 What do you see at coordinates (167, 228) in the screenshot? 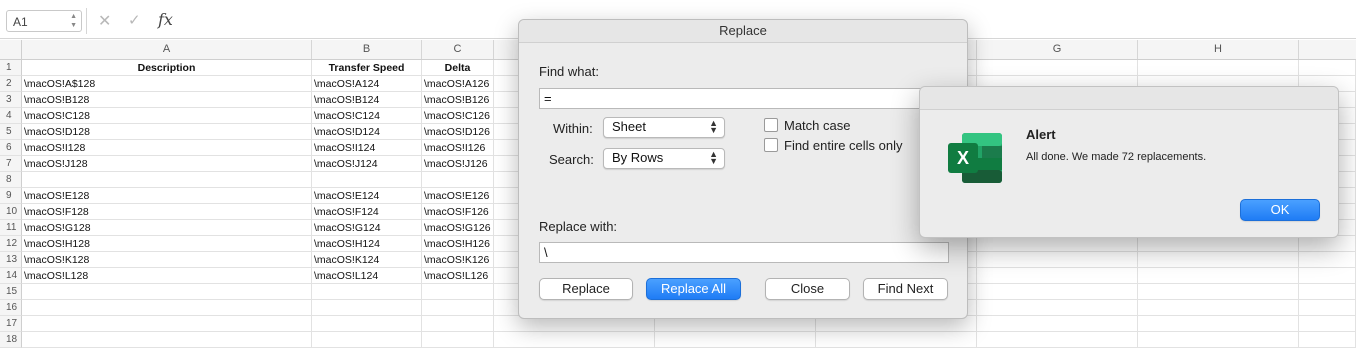
I see `cell-a: \macOS!G128` at bounding box center [167, 228].